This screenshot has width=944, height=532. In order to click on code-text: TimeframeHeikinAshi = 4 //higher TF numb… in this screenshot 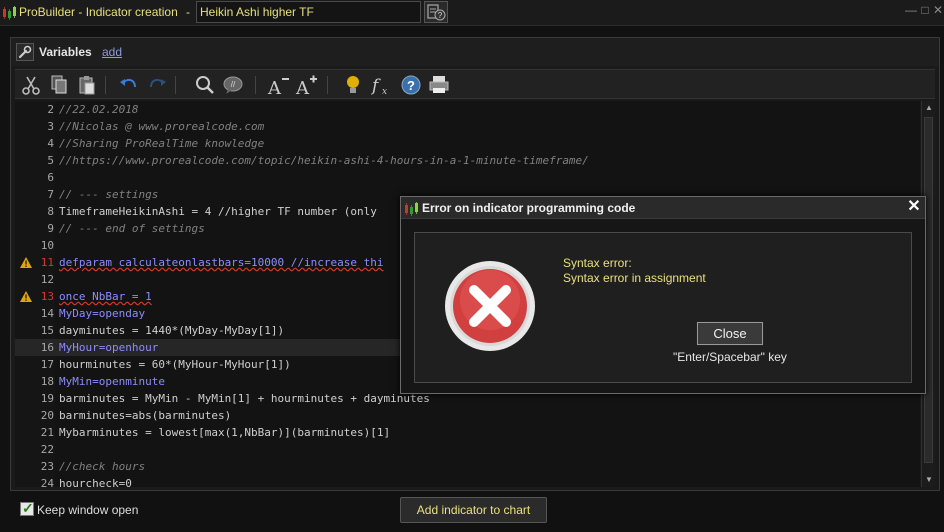, I will do `click(218, 211)`.